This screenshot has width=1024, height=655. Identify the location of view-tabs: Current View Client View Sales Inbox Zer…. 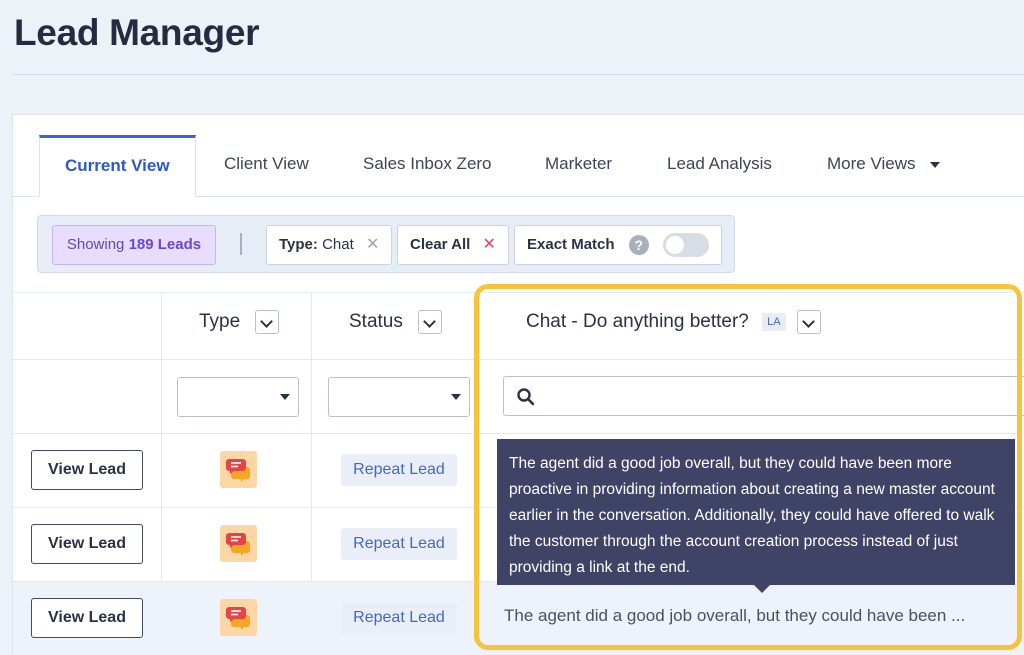
(518, 156).